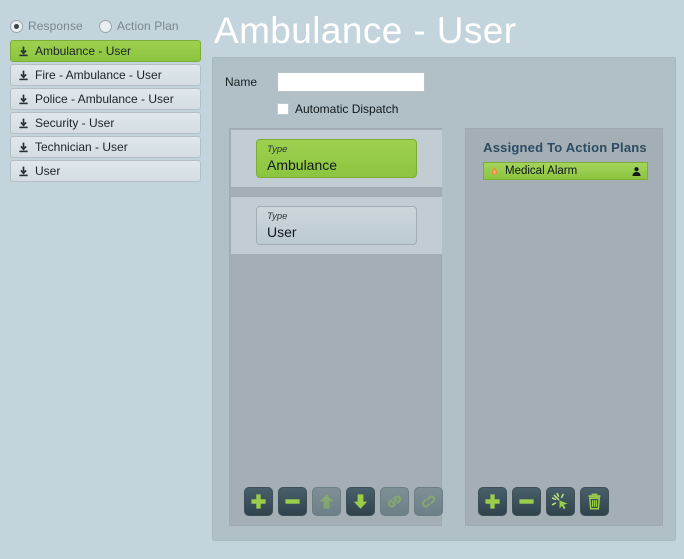 Image resolution: width=684 pixels, height=559 pixels. What do you see at coordinates (98, 75) in the screenshot?
I see `sidebar-item-label: Fire - Ambulance - User` at bounding box center [98, 75].